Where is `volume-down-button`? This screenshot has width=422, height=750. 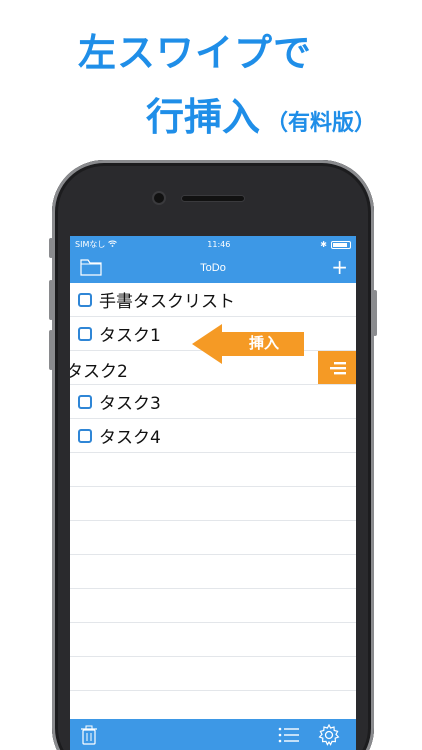
volume-down-button is located at coordinates (51, 350).